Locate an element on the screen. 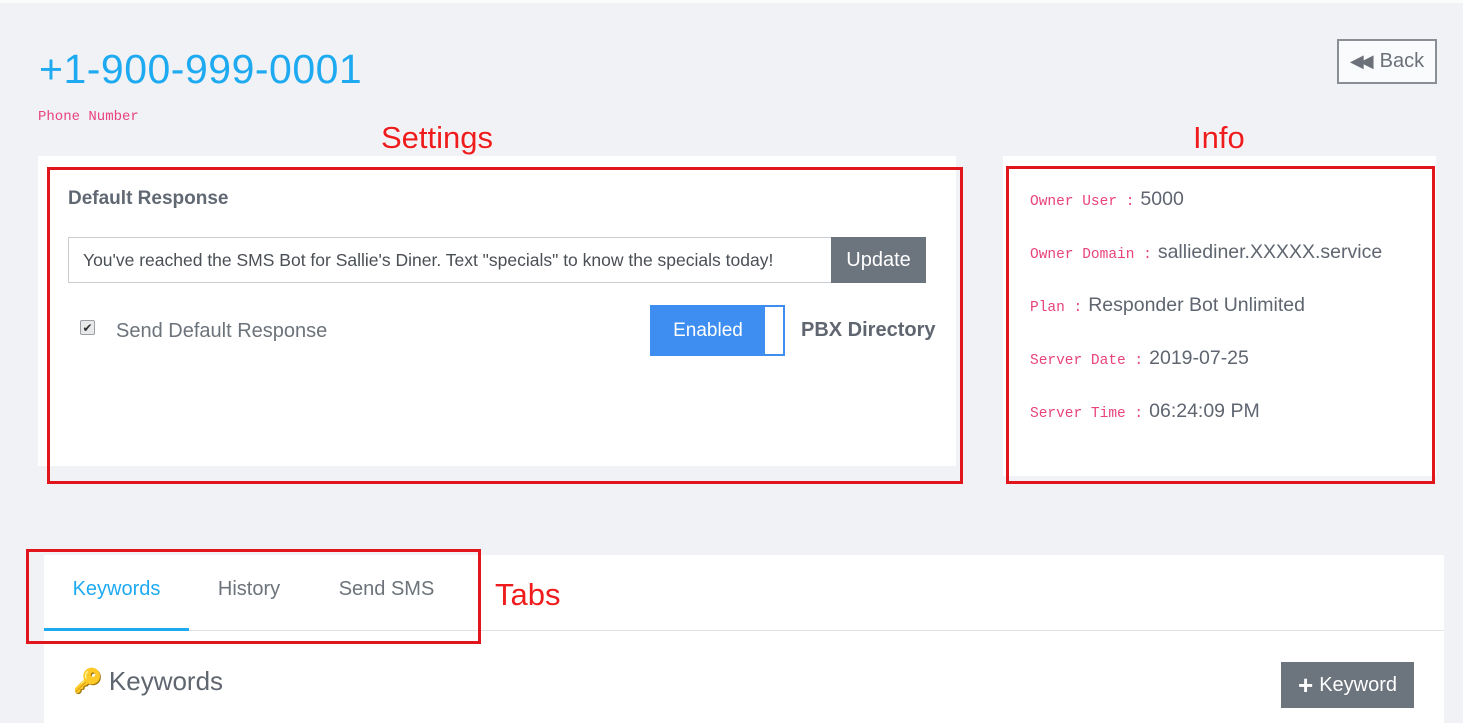 The width and height of the screenshot is (1463, 723). back-button-label: Back is located at coordinates (1402, 61).